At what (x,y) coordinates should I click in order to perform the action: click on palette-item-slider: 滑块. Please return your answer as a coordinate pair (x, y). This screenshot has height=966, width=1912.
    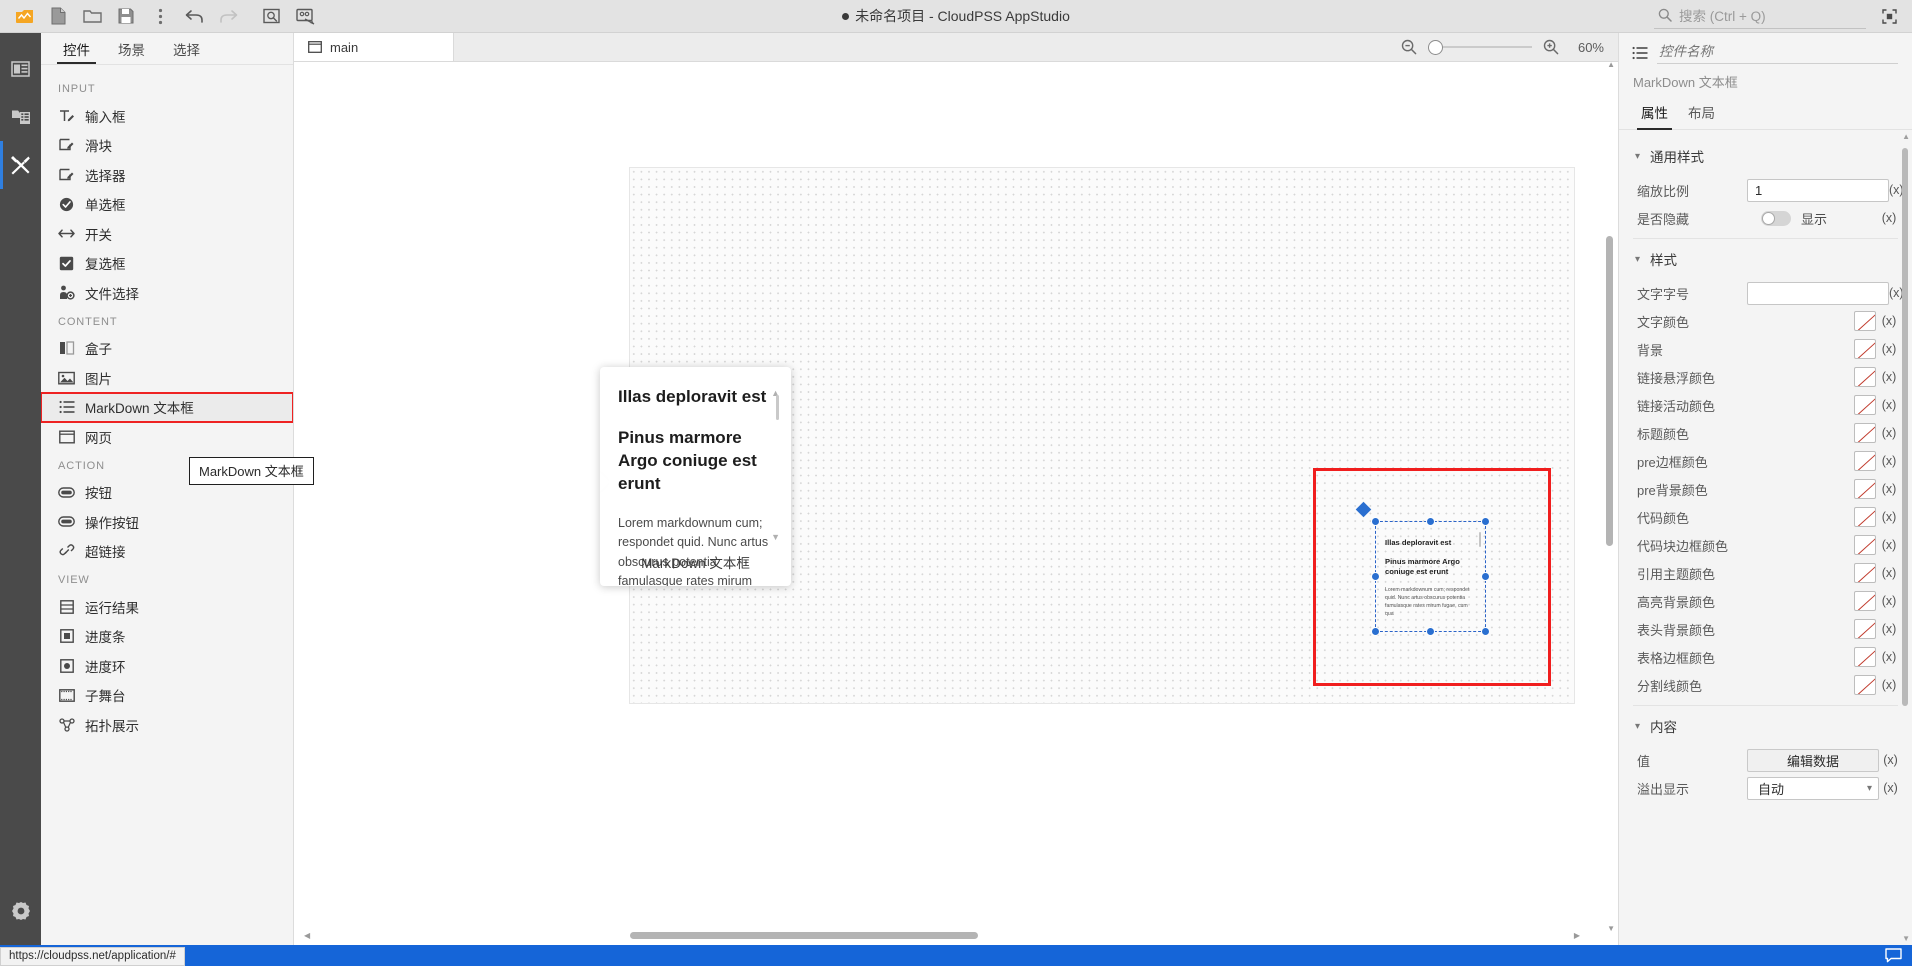
    Looking at the image, I should click on (167, 146).